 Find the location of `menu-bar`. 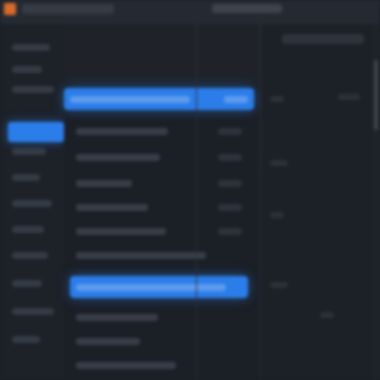

menu-bar is located at coordinates (68, 9).